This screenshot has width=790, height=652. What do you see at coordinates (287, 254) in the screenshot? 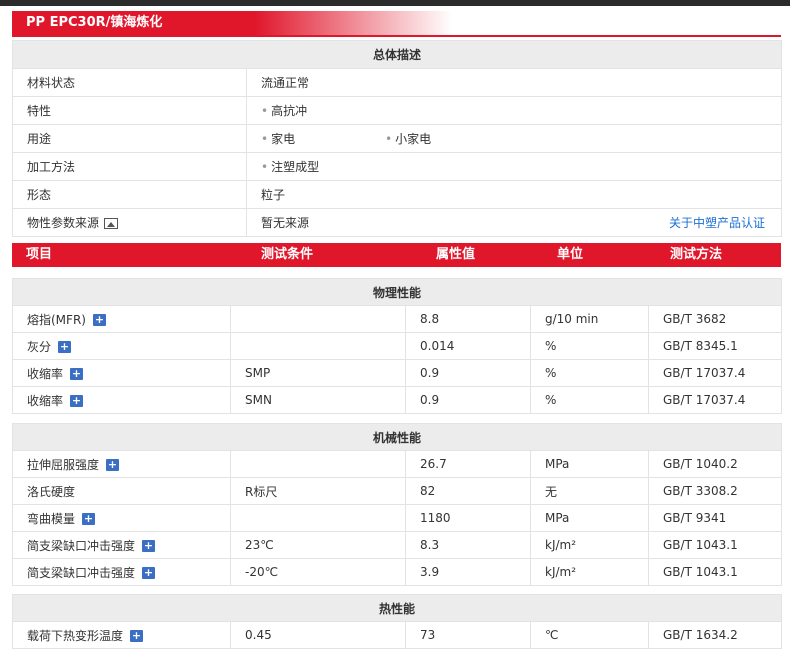
I see `col-condition: 测试条件` at bounding box center [287, 254].